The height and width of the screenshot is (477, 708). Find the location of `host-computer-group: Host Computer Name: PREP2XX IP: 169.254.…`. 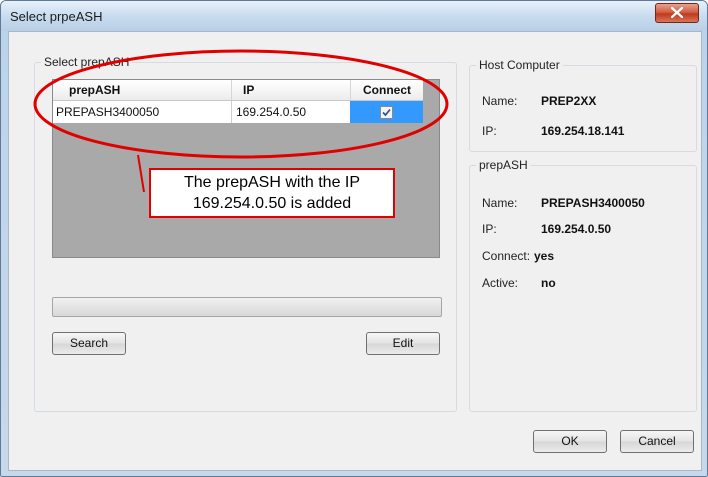

host-computer-group: Host Computer Name: PREP2XX IP: 169.254.… is located at coordinates (583, 105).